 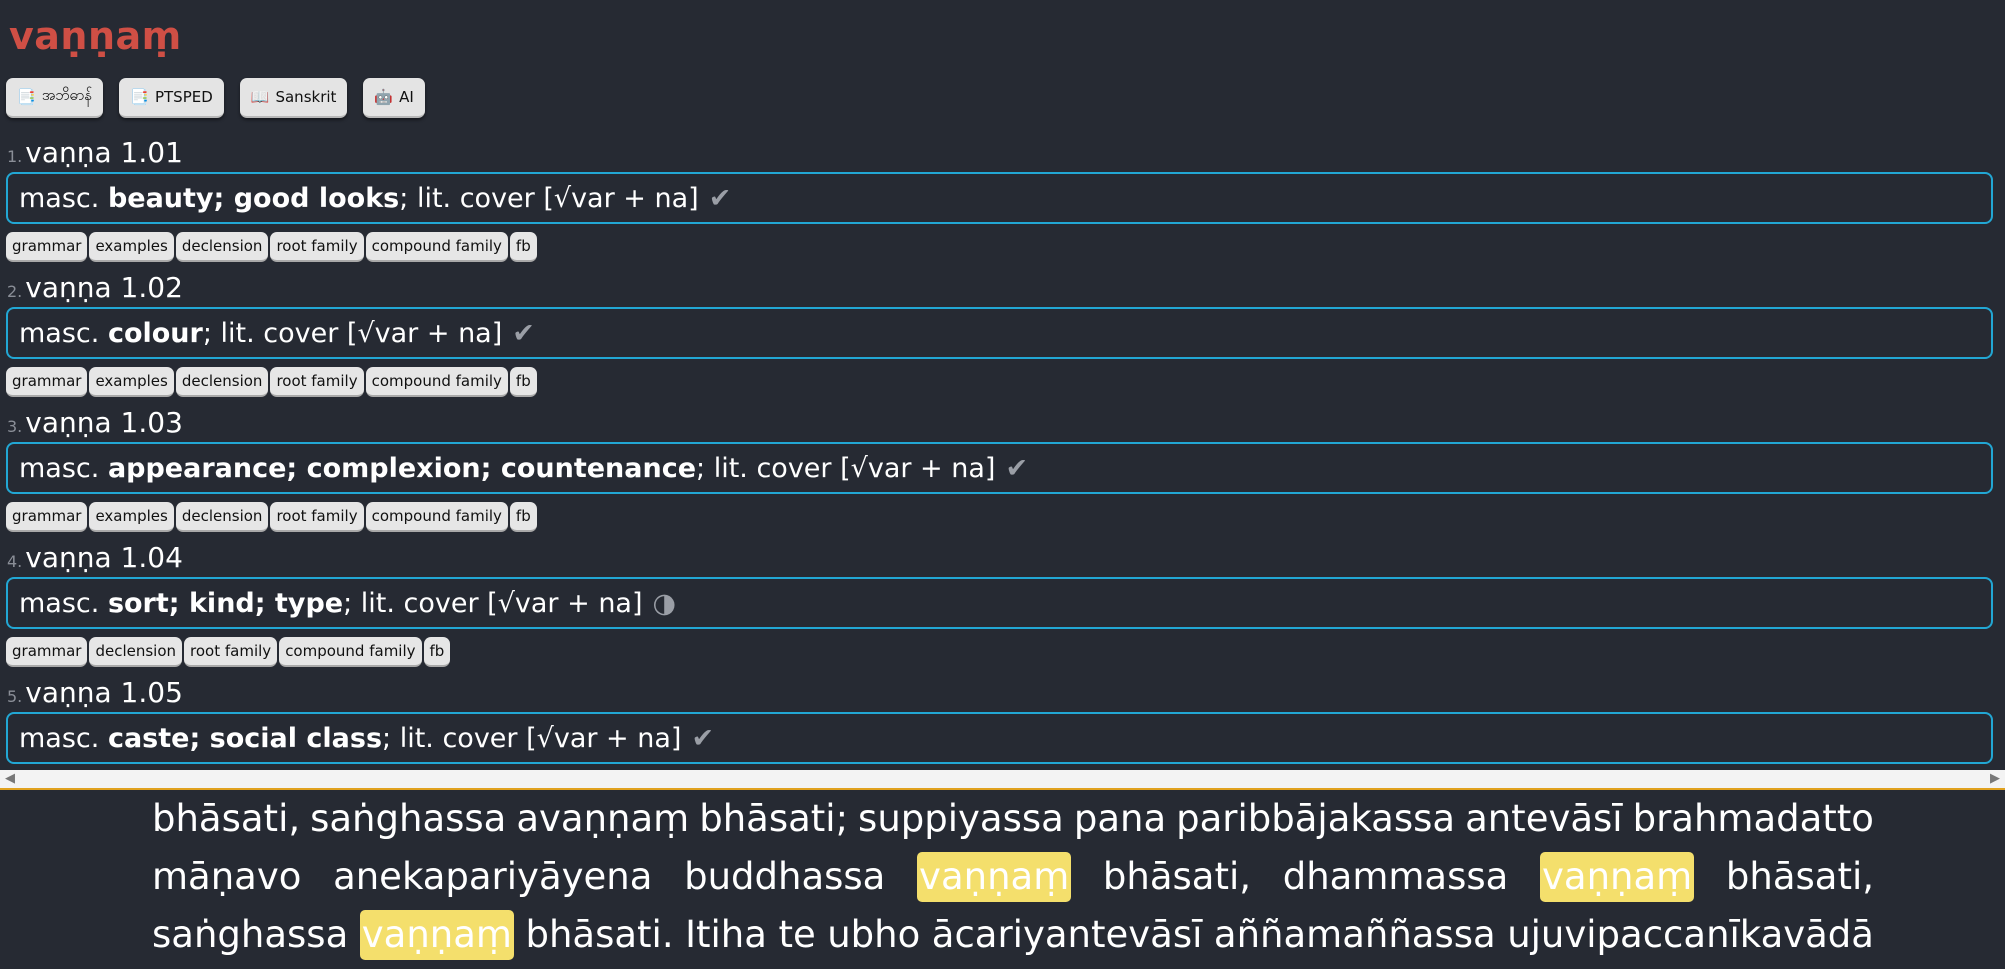 I want to click on meaning-text: colour, so click(x=155, y=333).